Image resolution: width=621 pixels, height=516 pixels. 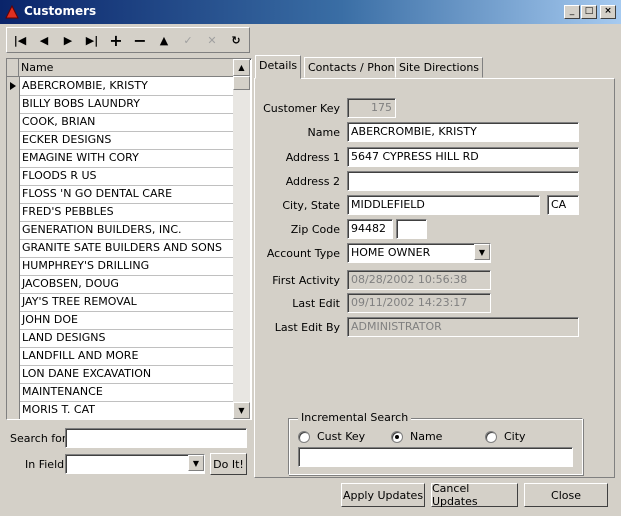 I want to click on table-row: LAND DESIGNS, so click(x=127, y=338).